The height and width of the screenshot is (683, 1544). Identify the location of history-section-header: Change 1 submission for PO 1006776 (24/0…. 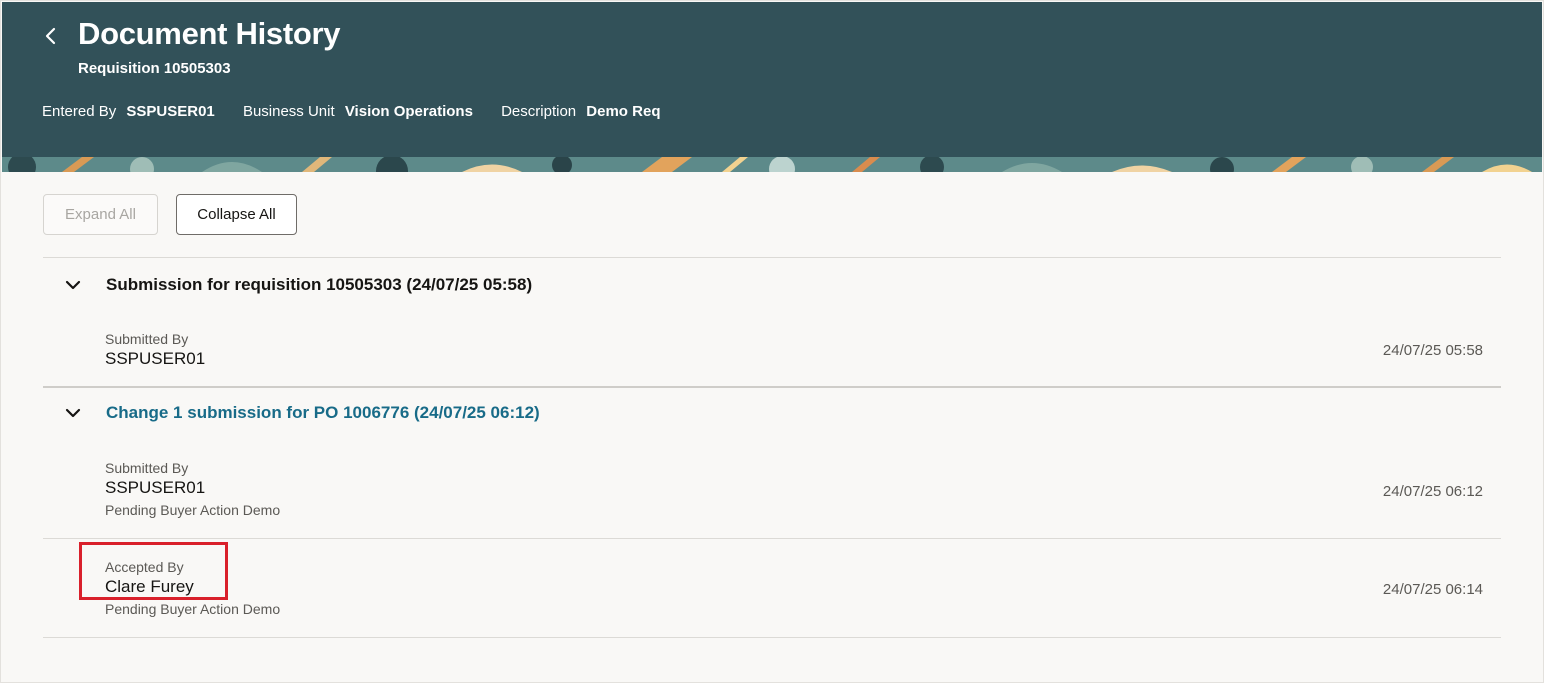
(300, 413).